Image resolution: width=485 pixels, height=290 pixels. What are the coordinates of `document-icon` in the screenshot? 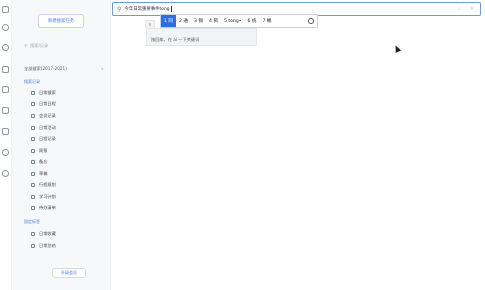 It's located at (5, 131).